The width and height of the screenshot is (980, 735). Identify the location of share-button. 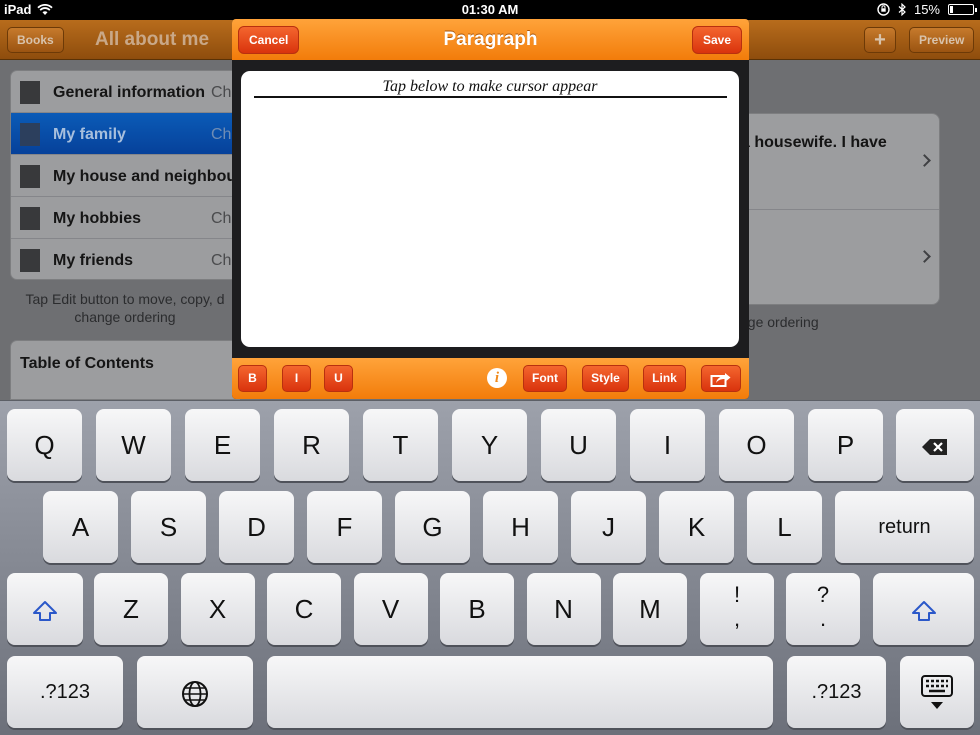
(721, 378).